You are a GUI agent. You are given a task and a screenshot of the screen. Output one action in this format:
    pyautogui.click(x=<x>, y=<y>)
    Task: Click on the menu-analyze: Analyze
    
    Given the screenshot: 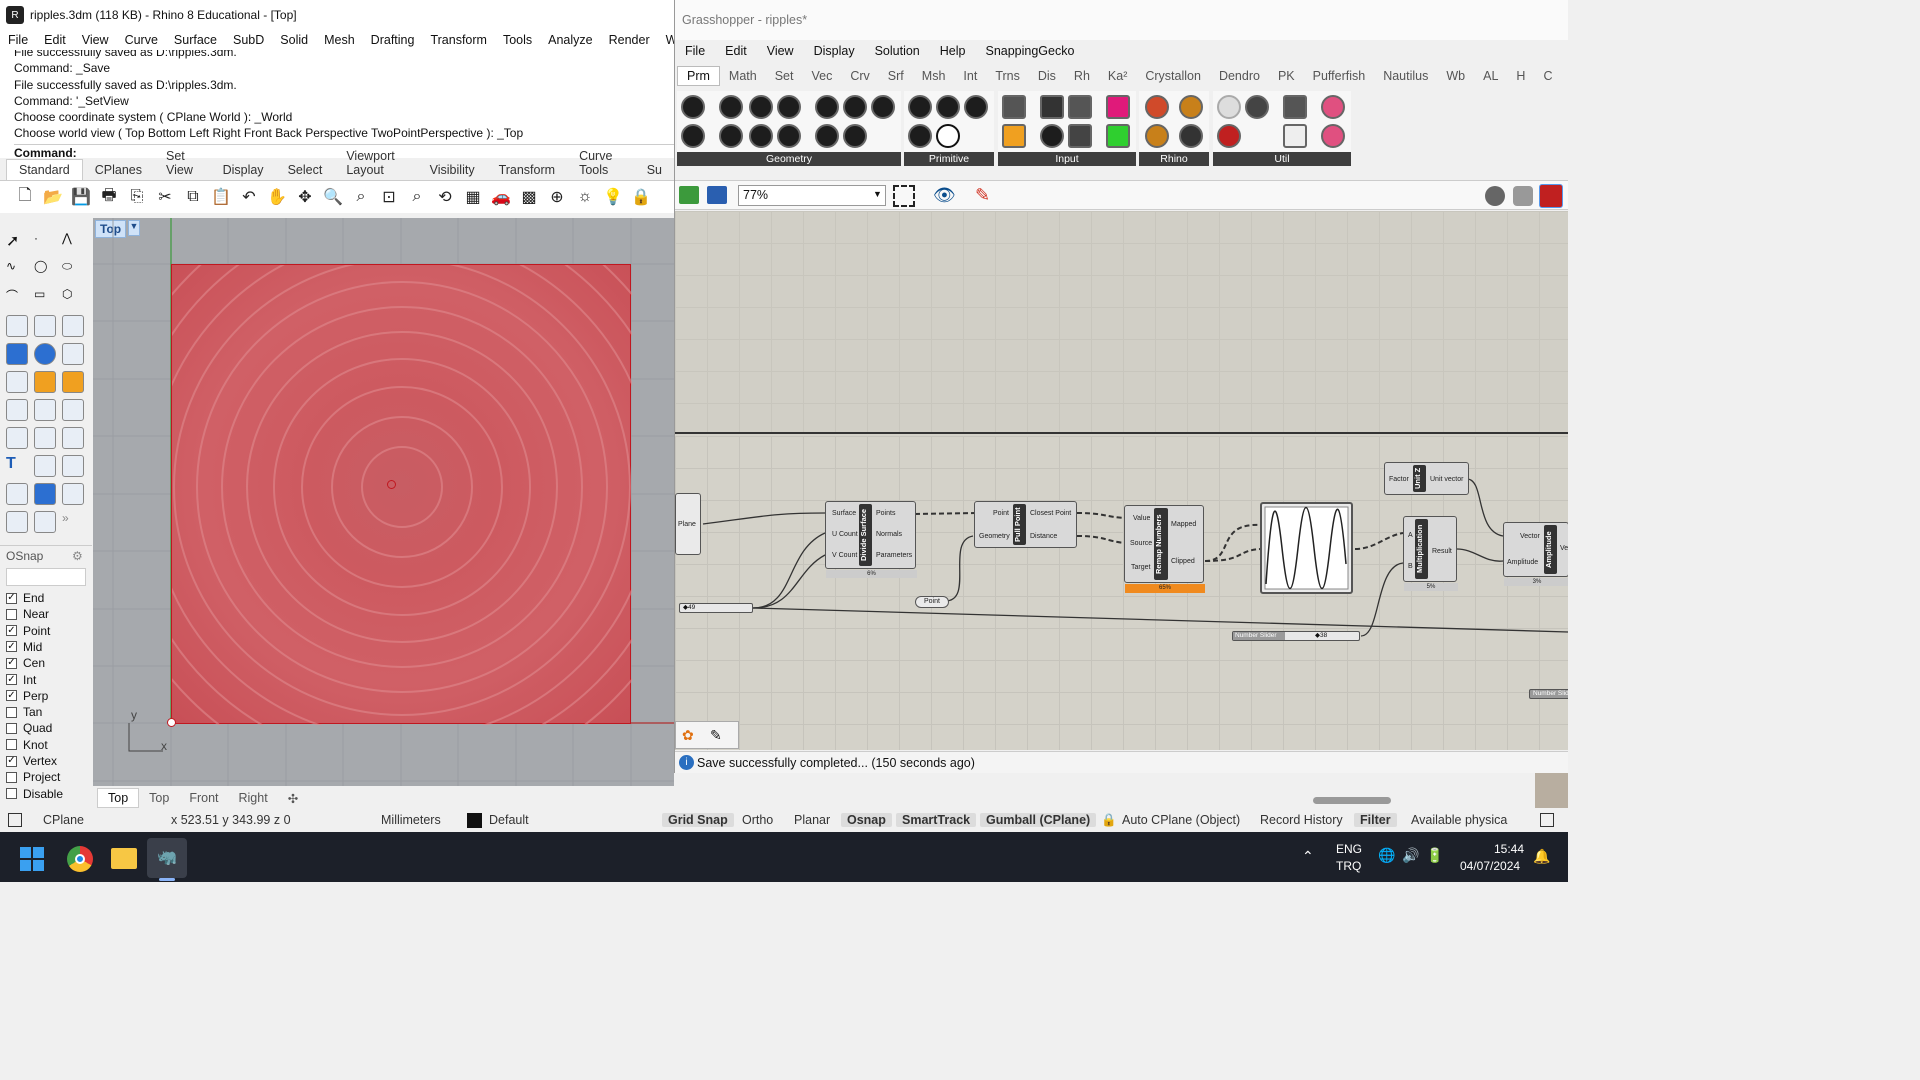 What is the action you would take?
    pyautogui.click(x=570, y=40)
    